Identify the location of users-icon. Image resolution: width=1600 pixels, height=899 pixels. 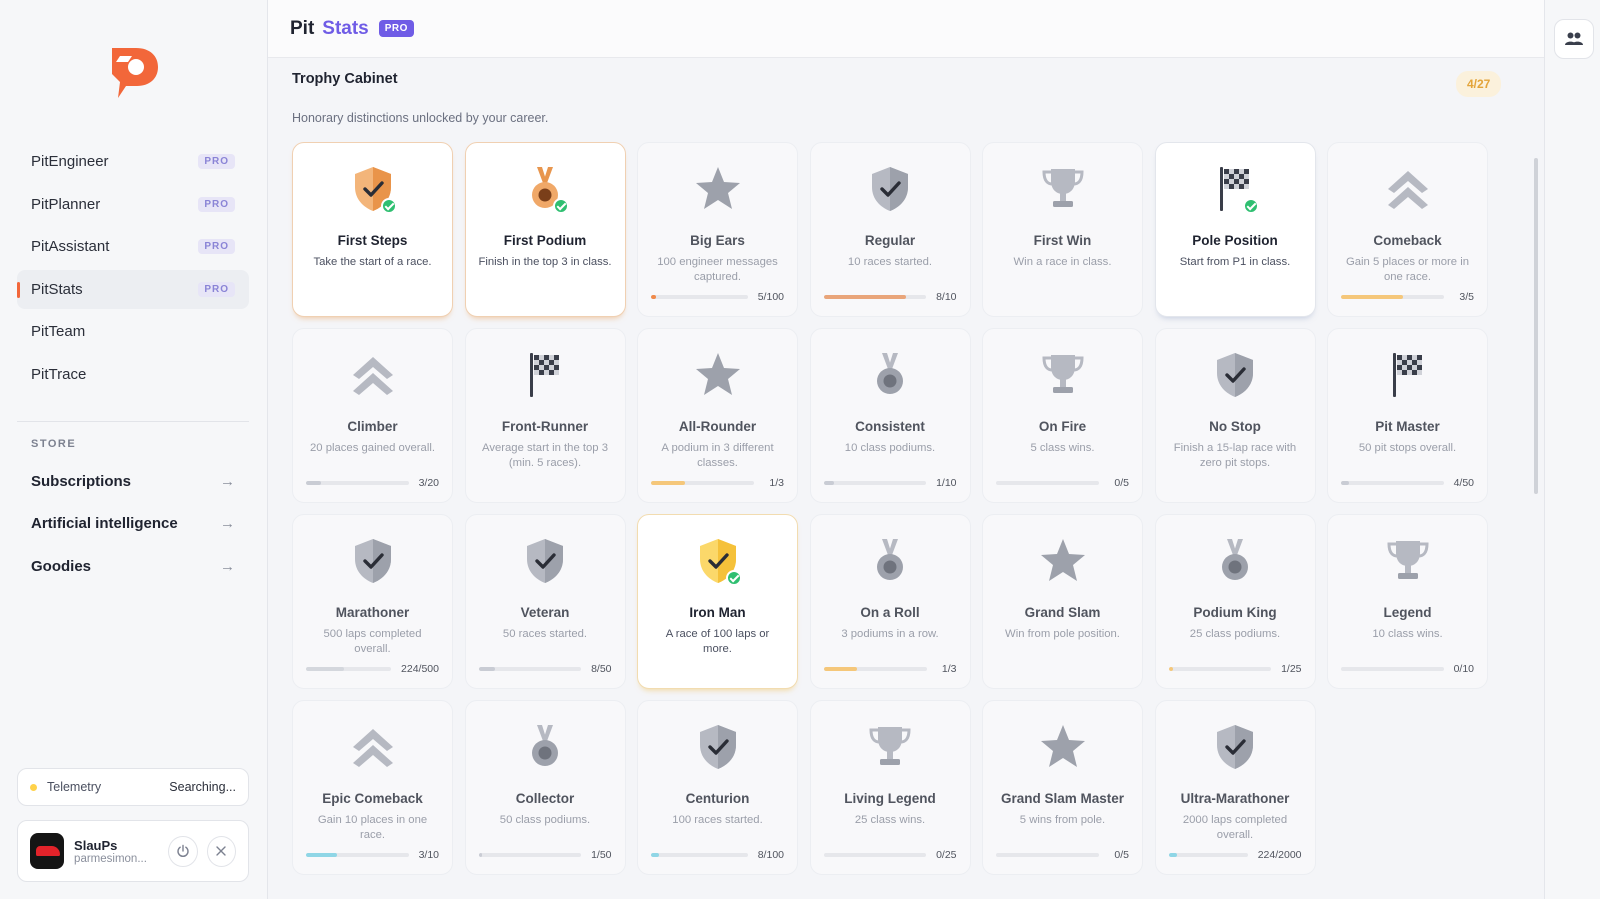
(1574, 38).